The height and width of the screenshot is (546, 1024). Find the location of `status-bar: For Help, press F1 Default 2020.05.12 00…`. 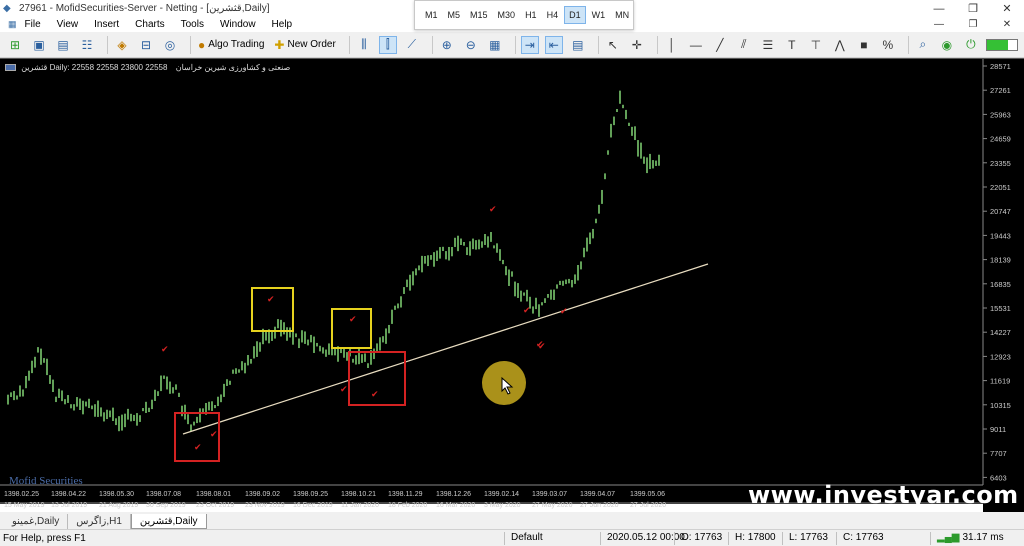

status-bar: For Help, press F1 Default 2020.05.12 00… is located at coordinates (512, 537).